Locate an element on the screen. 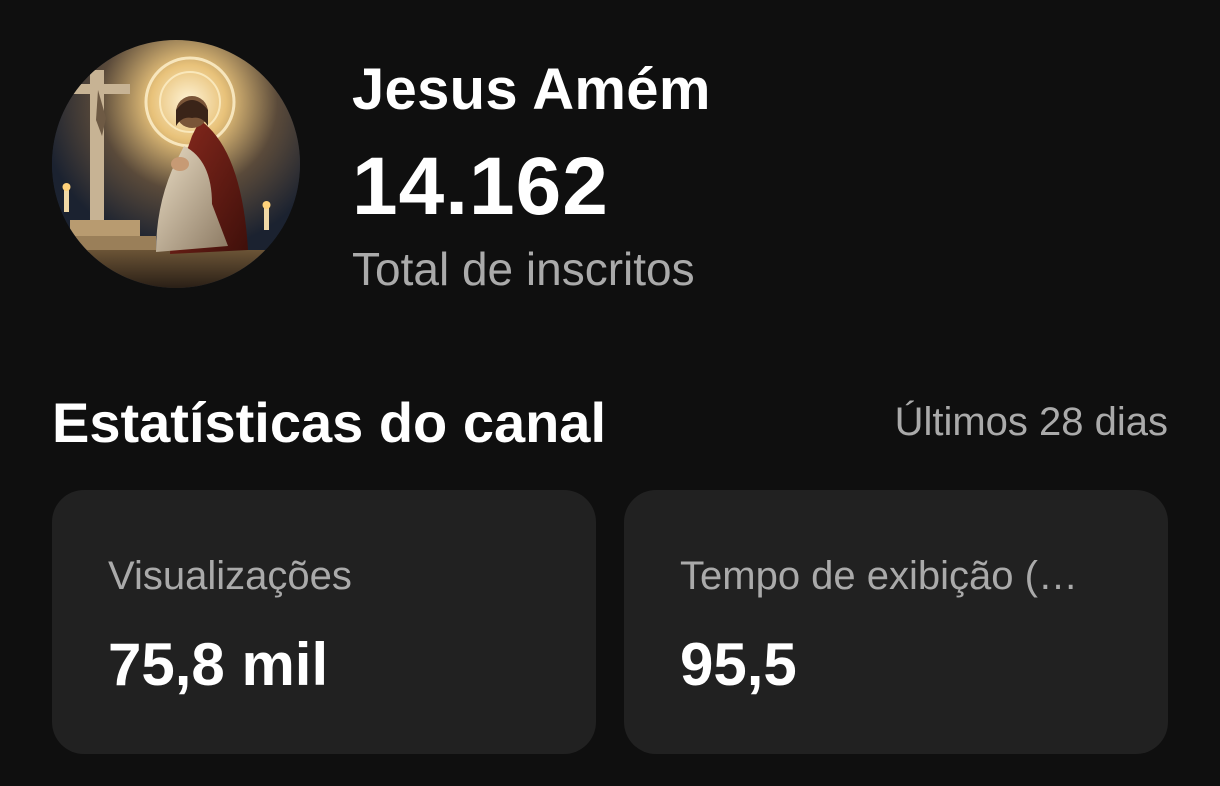 This screenshot has height=786, width=1220. praying-jesus-avatar-image is located at coordinates (176, 164).